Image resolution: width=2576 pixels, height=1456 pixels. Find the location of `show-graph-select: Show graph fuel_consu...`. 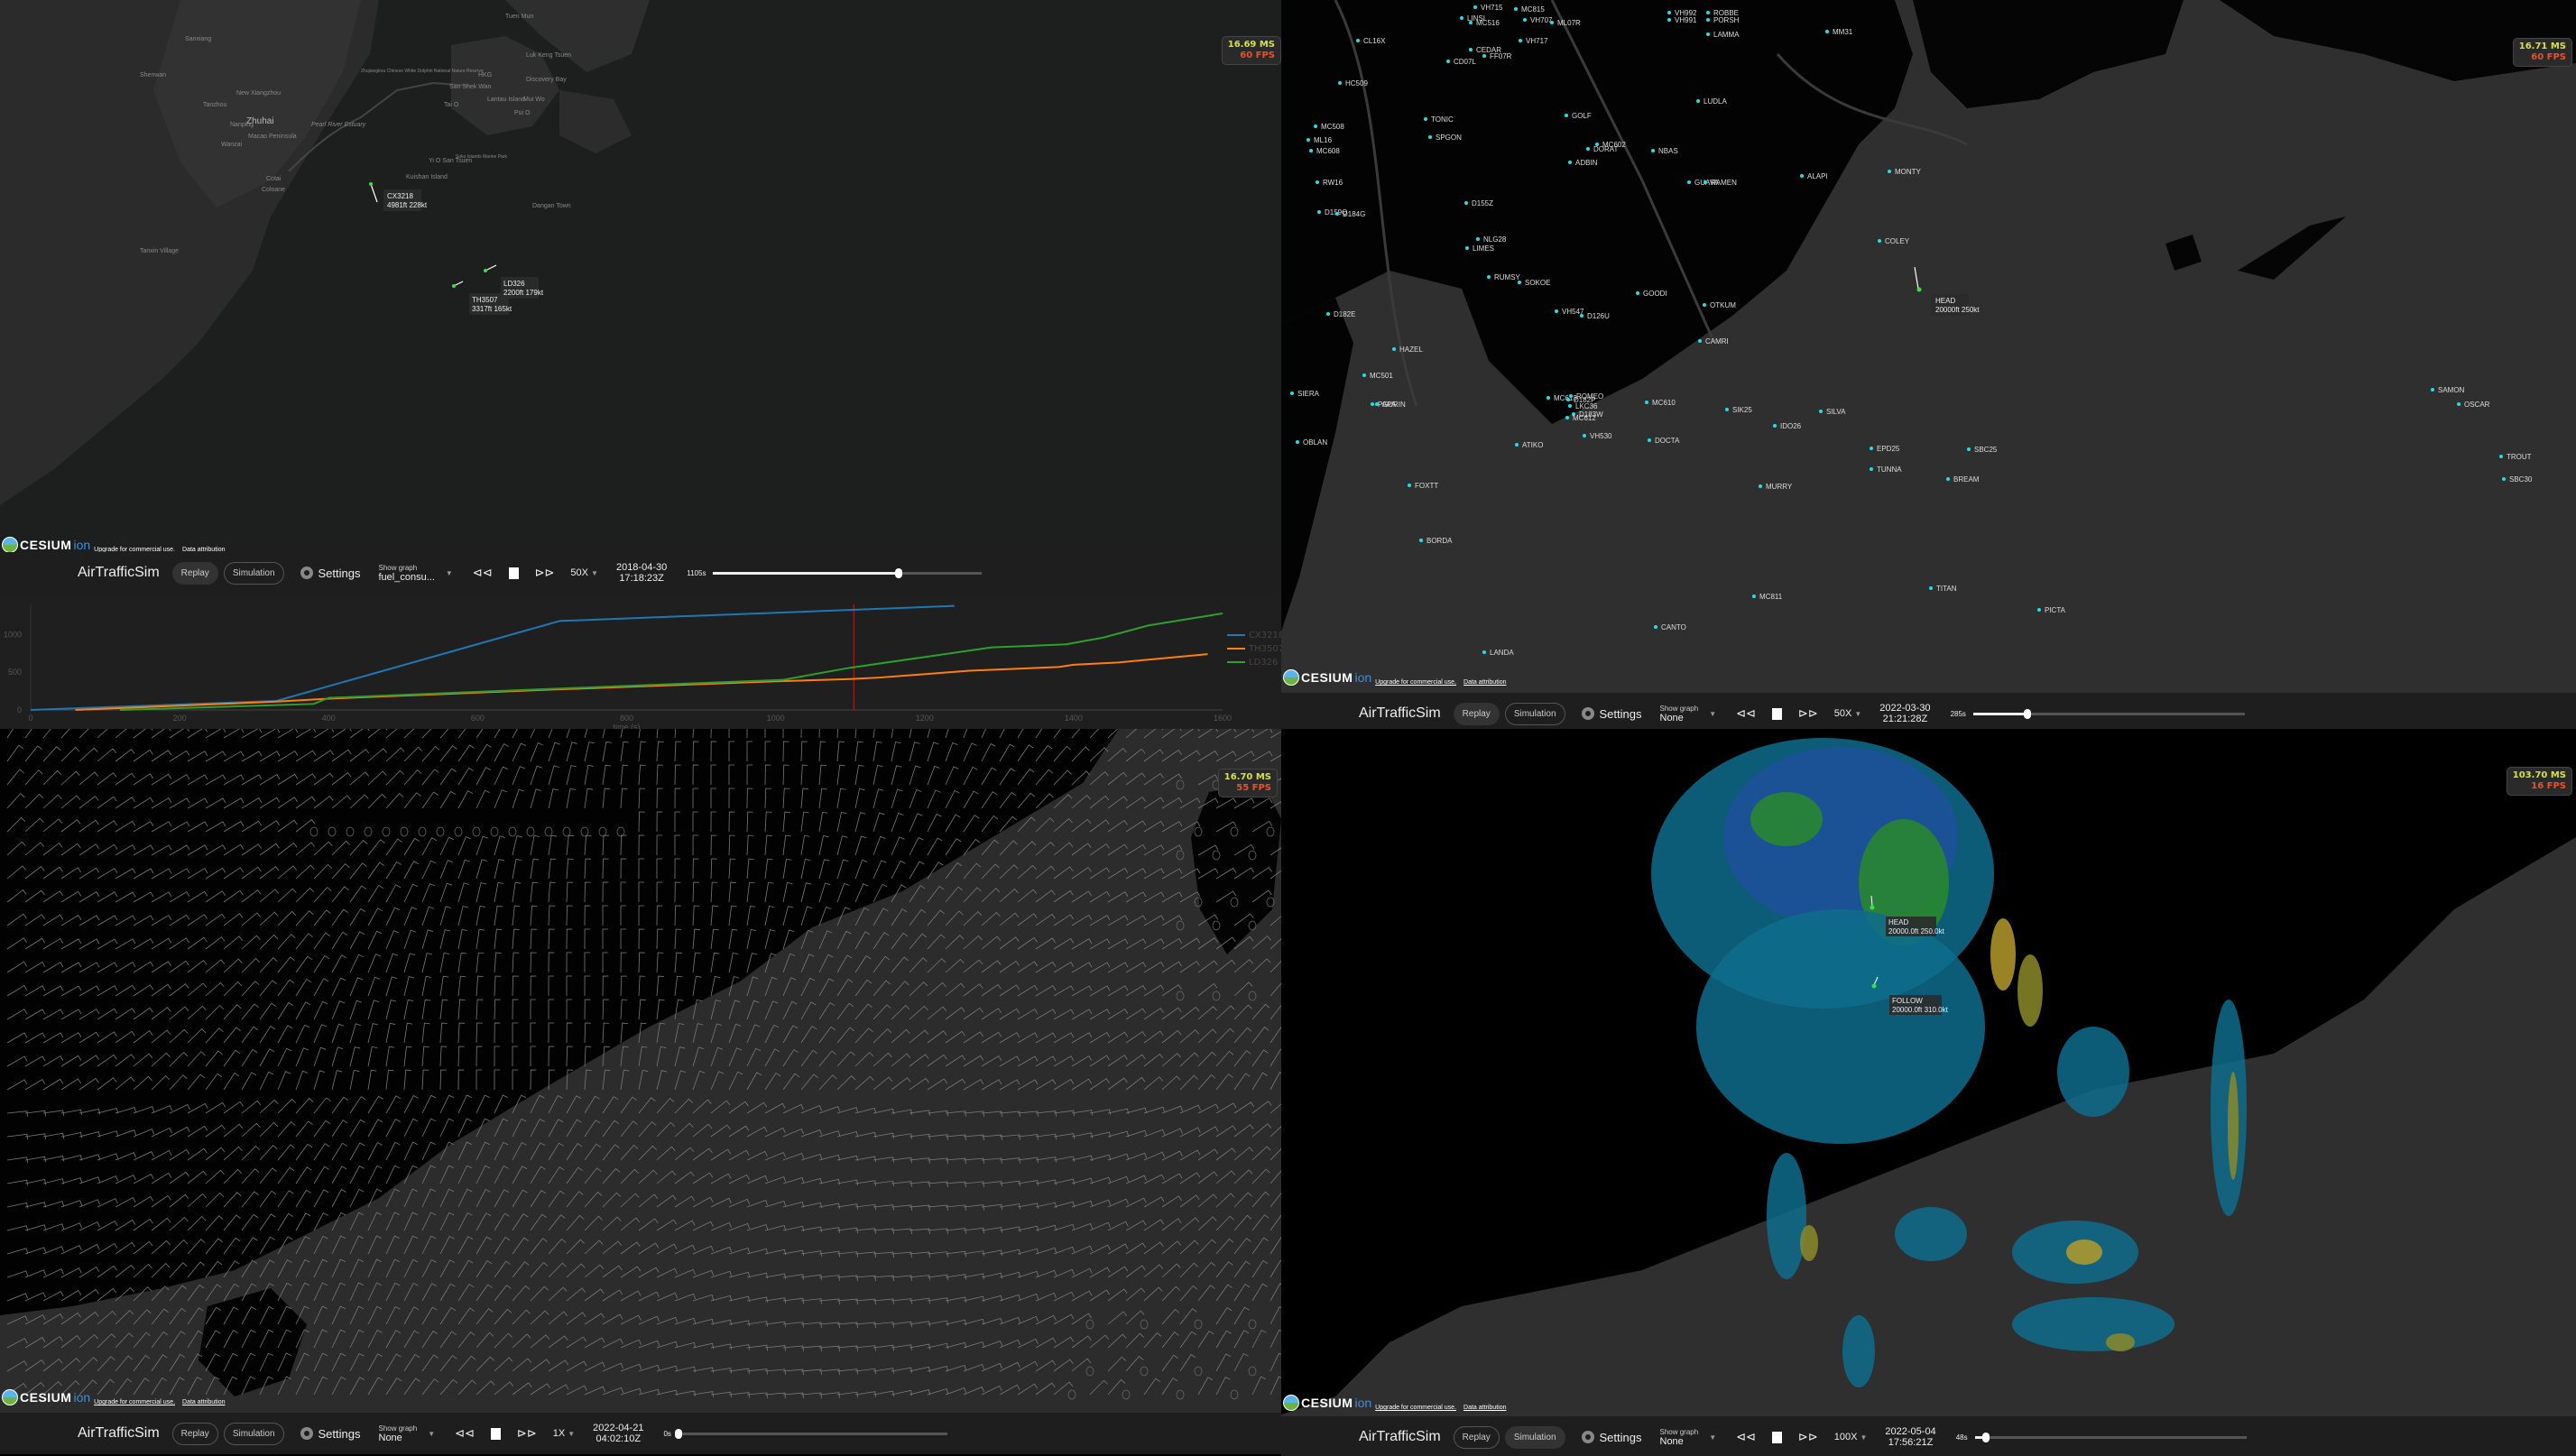

show-graph-select: Show graph fuel_consu... is located at coordinates (407, 573).